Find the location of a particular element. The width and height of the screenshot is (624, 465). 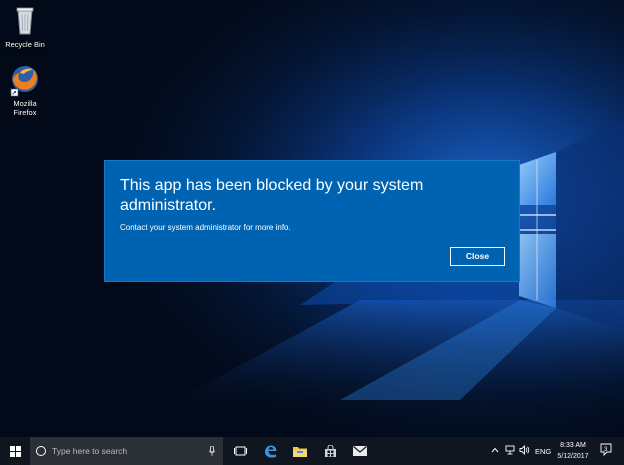

store-button is located at coordinates (330, 451).